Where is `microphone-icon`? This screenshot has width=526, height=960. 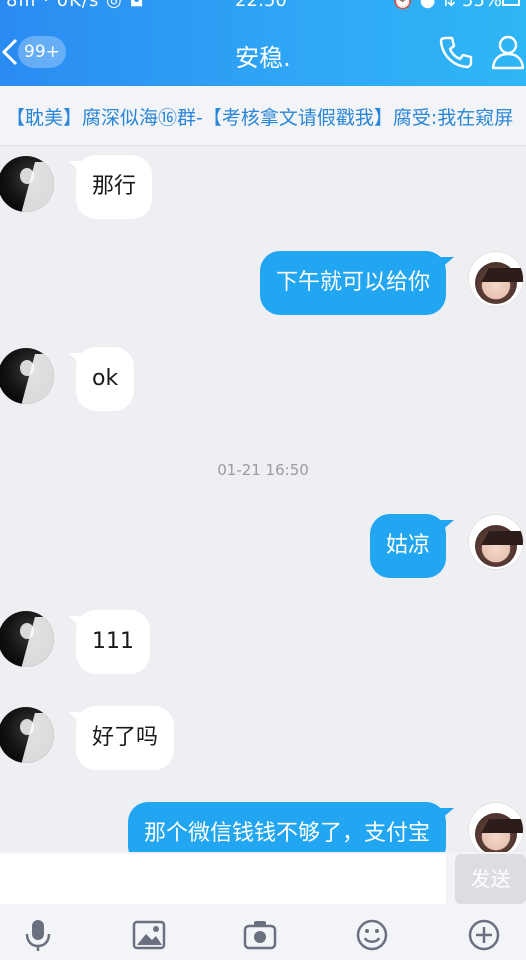
microphone-icon is located at coordinates (38, 935).